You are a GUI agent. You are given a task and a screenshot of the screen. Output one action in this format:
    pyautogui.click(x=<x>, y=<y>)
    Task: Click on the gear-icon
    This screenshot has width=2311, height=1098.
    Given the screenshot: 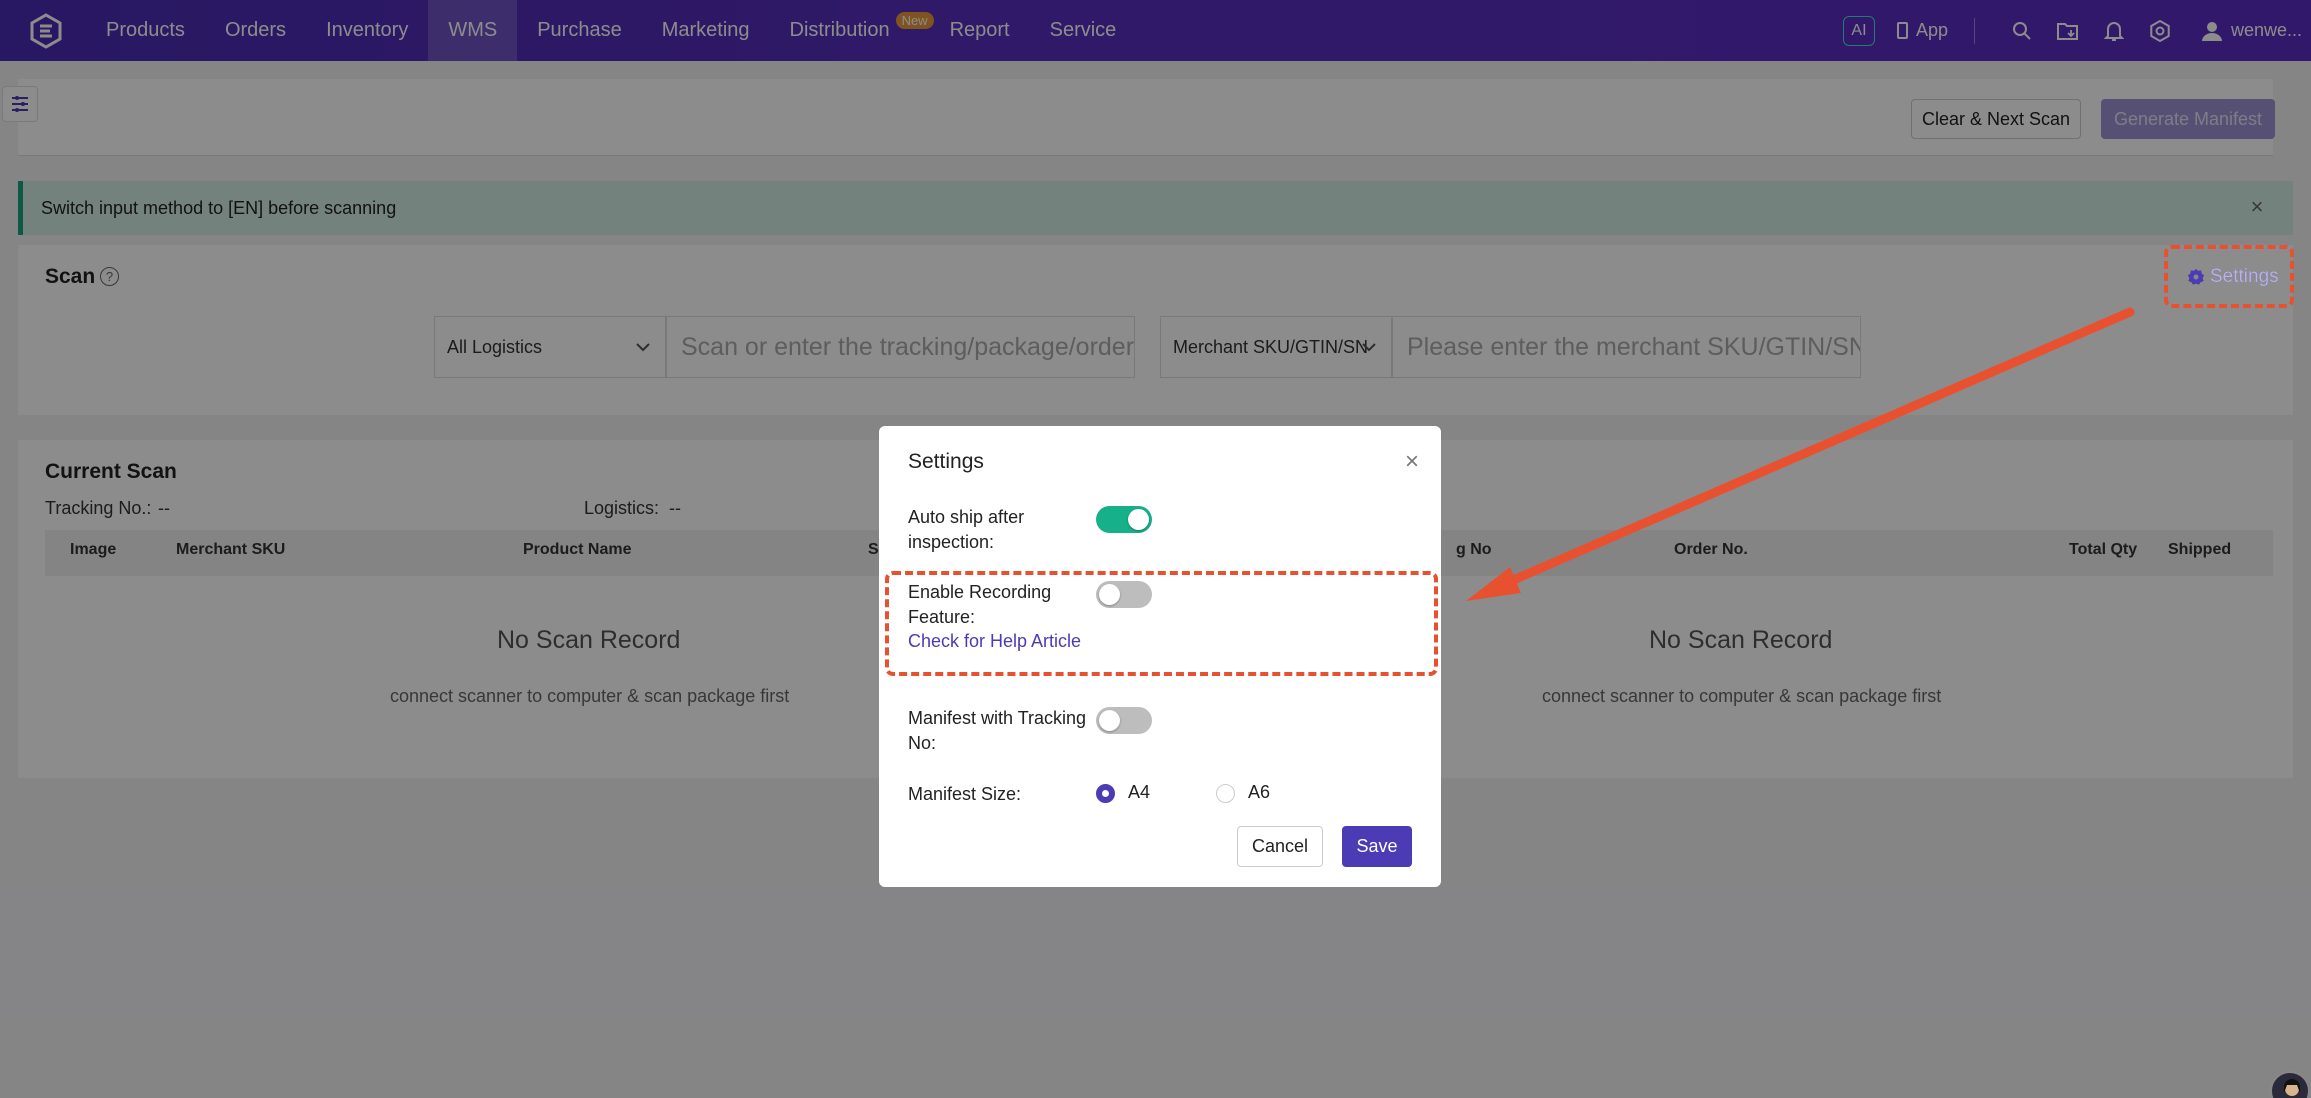 What is the action you would take?
    pyautogui.click(x=2196, y=277)
    